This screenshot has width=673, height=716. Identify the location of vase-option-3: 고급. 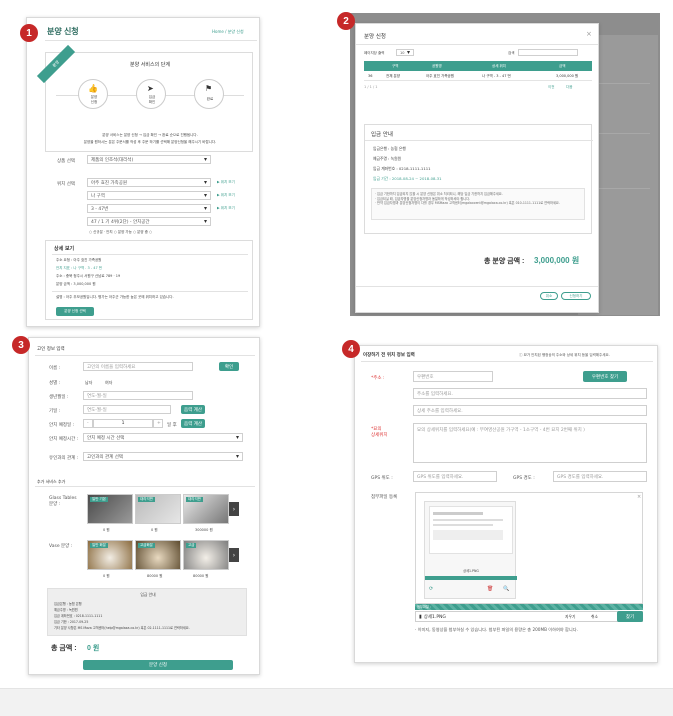
(206, 555).